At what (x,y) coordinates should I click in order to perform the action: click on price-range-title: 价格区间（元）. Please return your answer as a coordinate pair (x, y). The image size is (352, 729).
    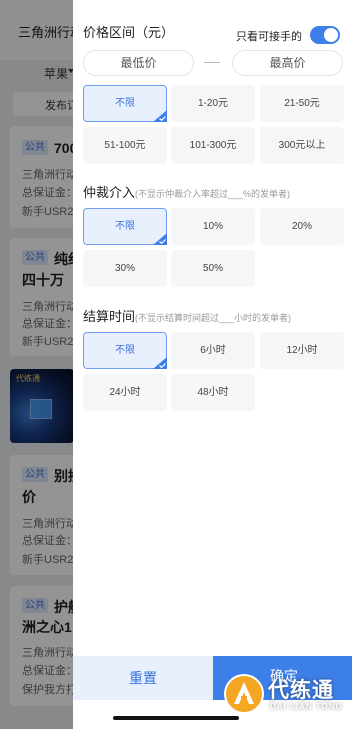
    Looking at the image, I should click on (129, 32).